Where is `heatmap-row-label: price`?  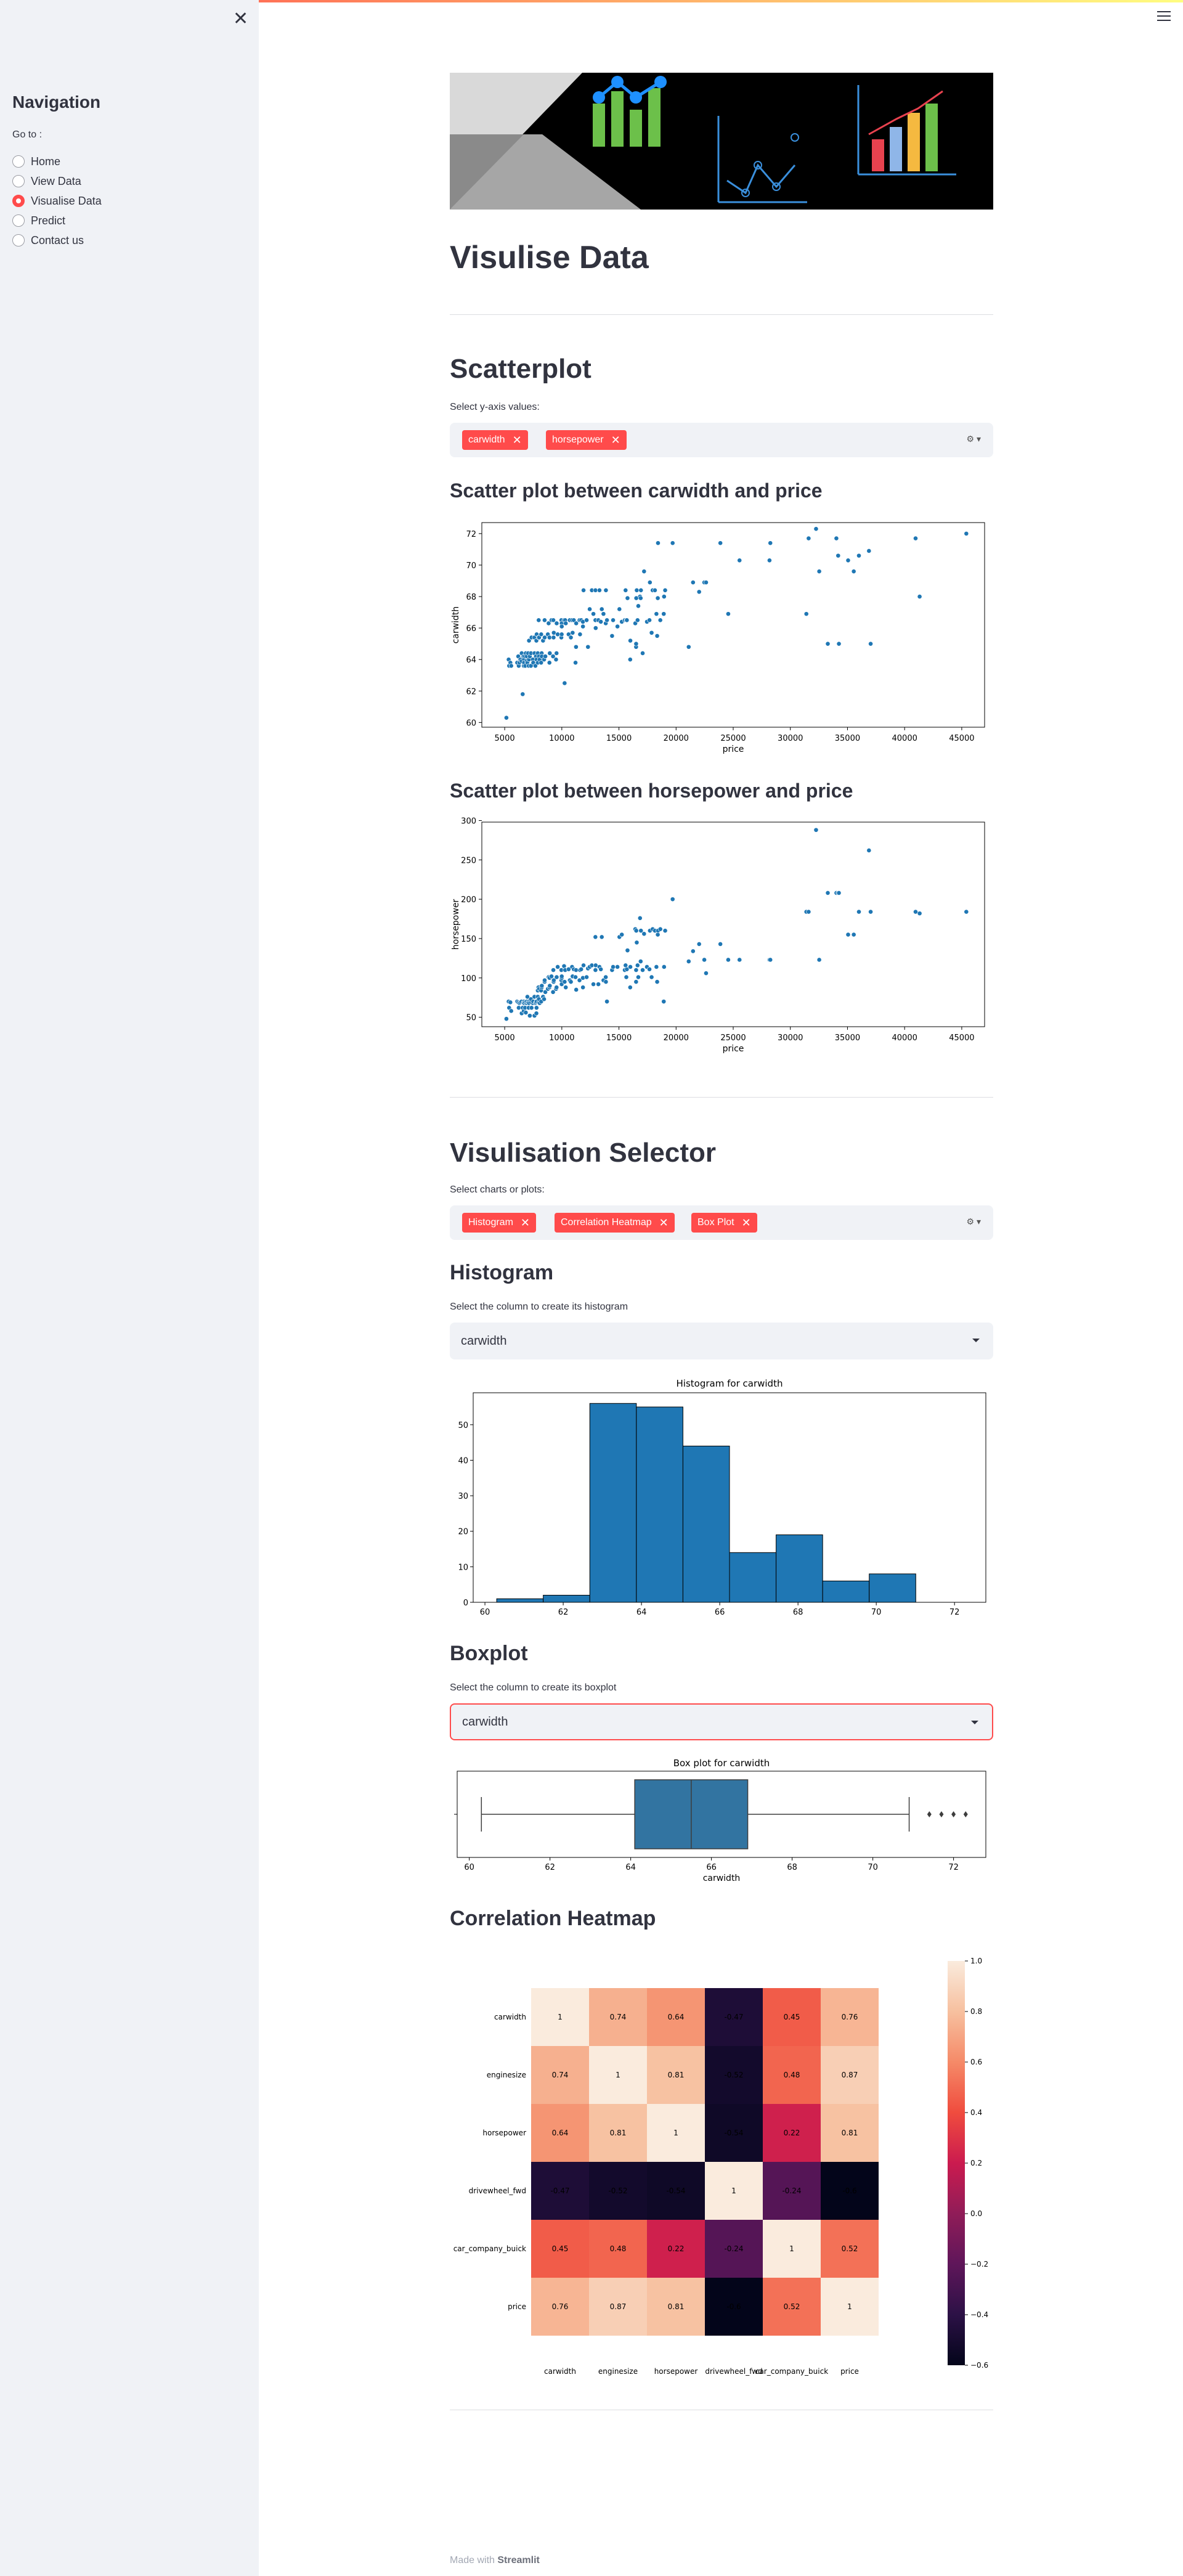 heatmap-row-label: price is located at coordinates (517, 2306).